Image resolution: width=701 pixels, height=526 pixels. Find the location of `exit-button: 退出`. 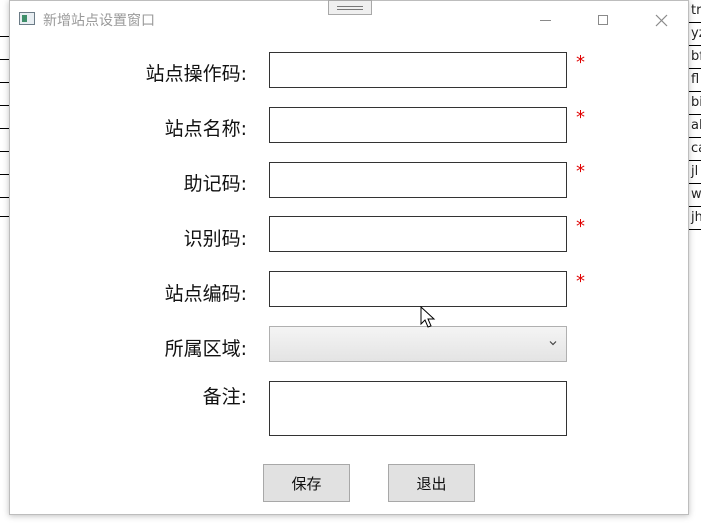

exit-button: 退出 is located at coordinates (431, 483).